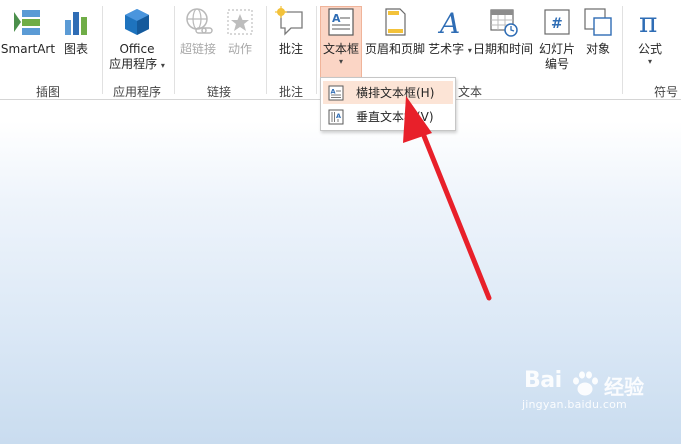  Describe the element at coordinates (450, 49) in the screenshot. I see `wordart-label: 艺术字 ▾` at that location.